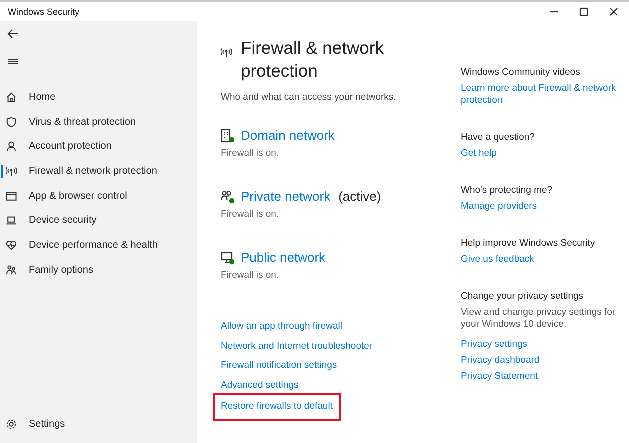 The width and height of the screenshot is (629, 443). What do you see at coordinates (360, 196) in the screenshot?
I see `active-label: (active)` at bounding box center [360, 196].